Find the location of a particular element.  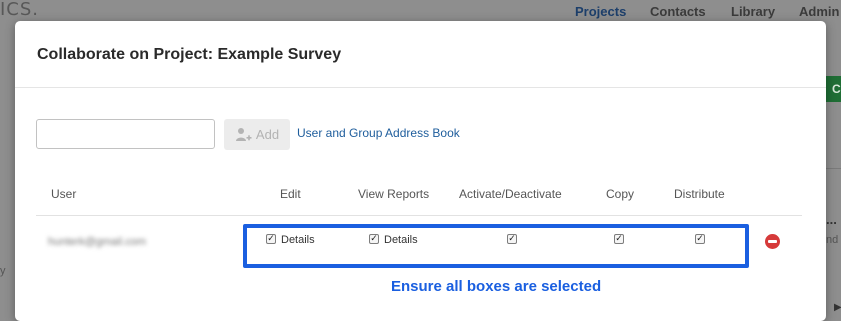

remove-collaborator-icon is located at coordinates (772, 241).